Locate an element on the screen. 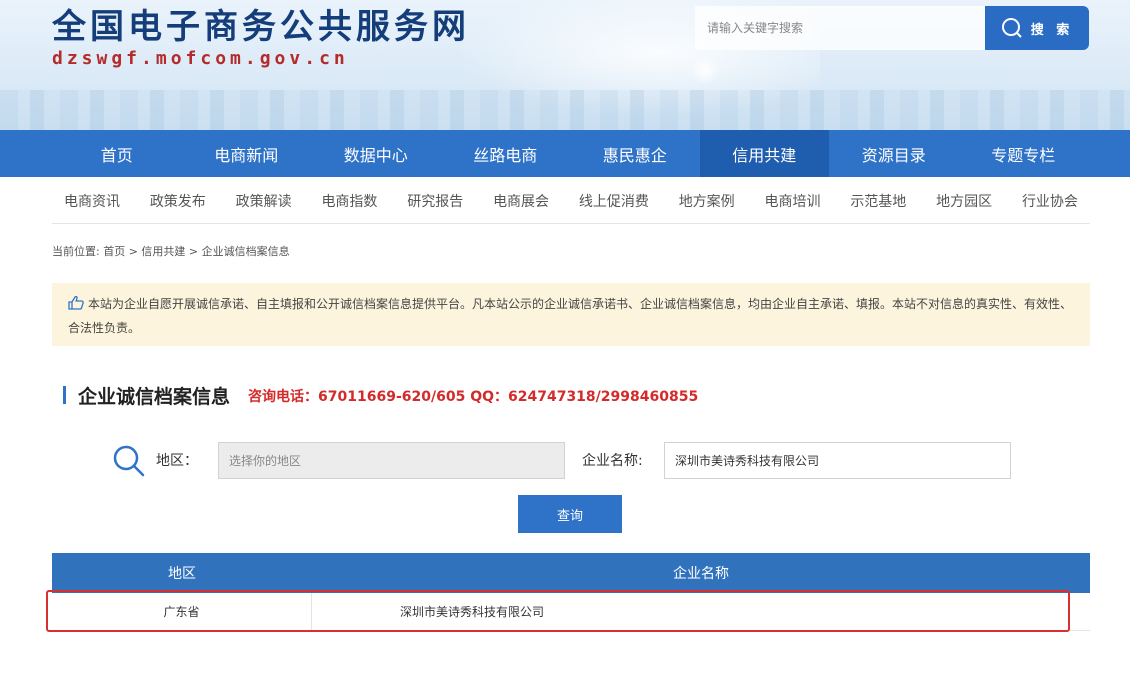 This screenshot has height=700, width=1130. main-nav-item-data: 数据中心 is located at coordinates (376, 153).